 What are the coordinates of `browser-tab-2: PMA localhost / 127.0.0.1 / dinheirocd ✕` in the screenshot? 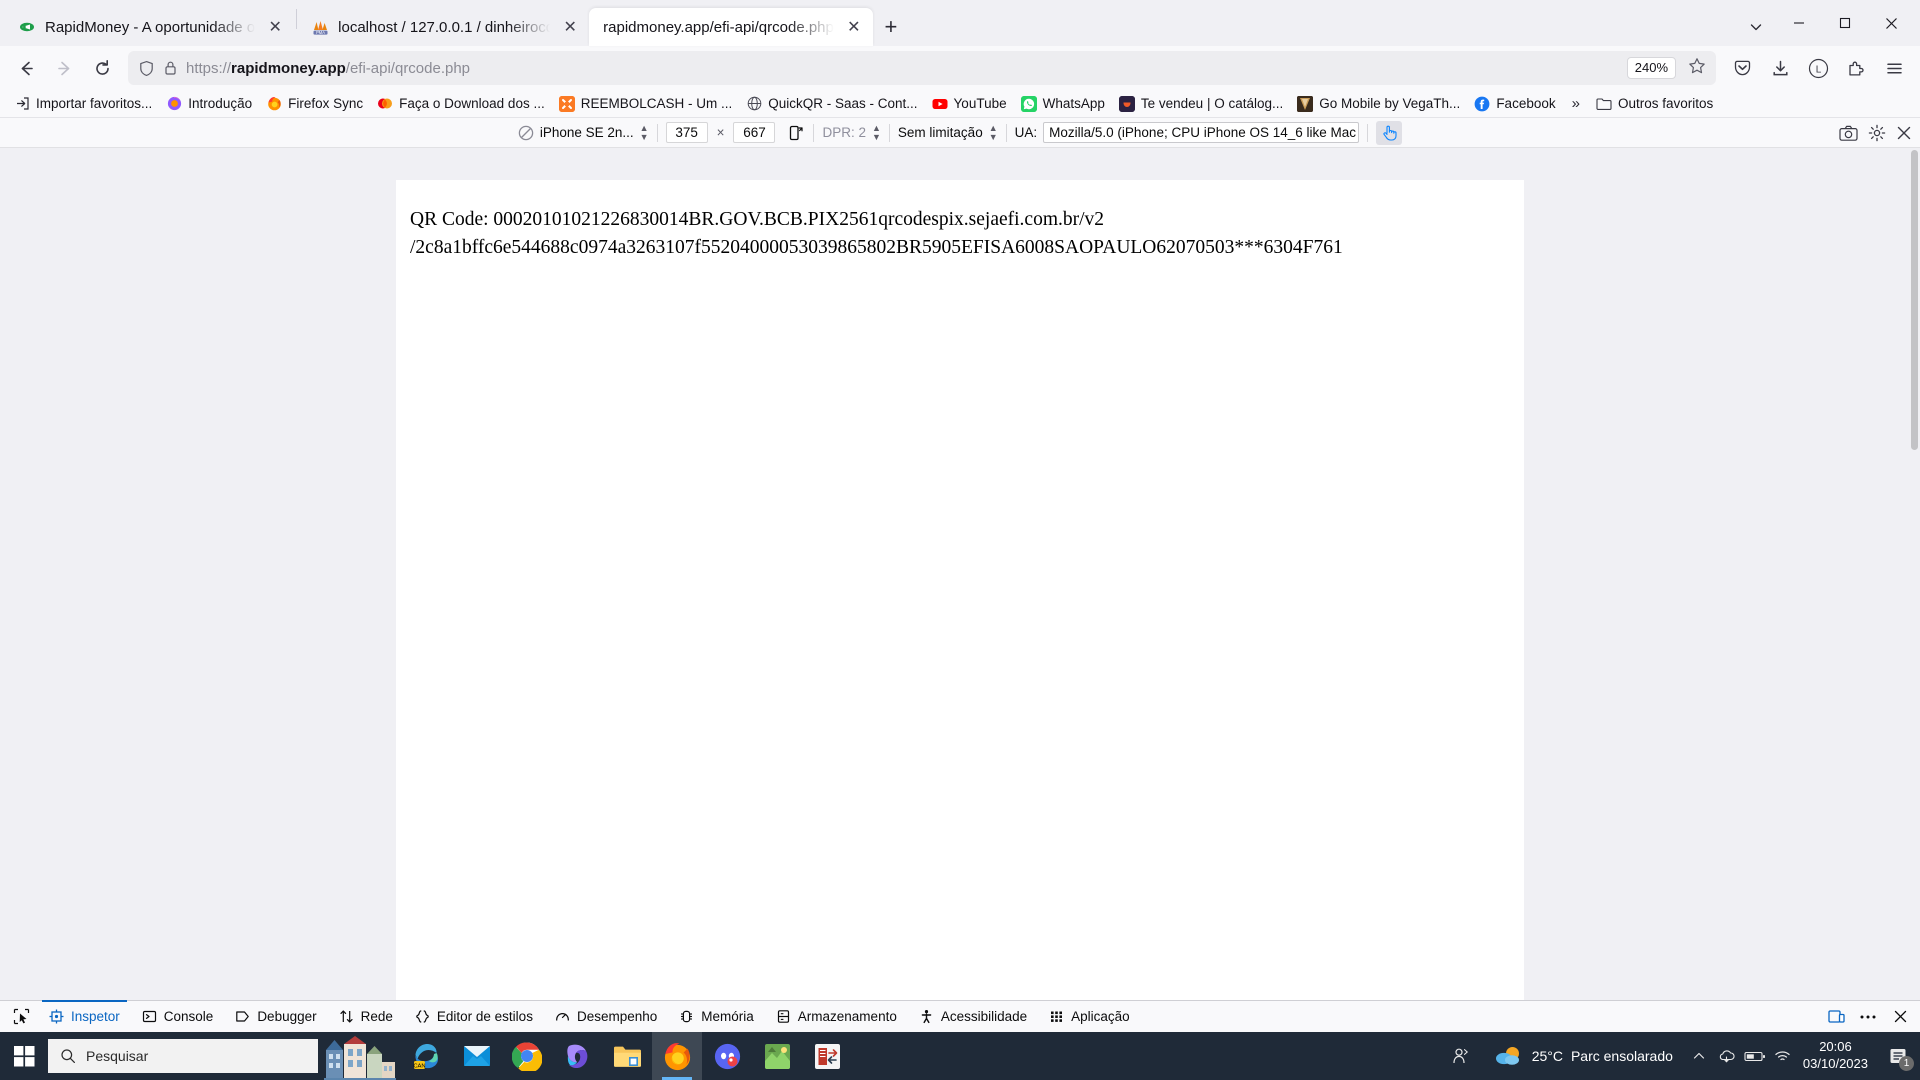 It's located at (444, 27).